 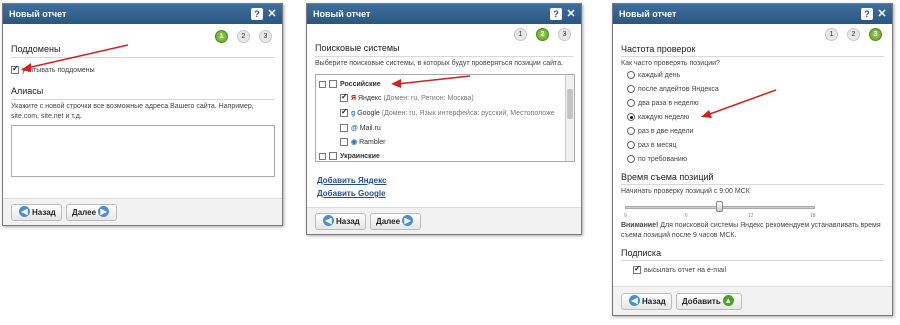 I want to click on arrow-up-icon: ▲, so click(x=728, y=301).